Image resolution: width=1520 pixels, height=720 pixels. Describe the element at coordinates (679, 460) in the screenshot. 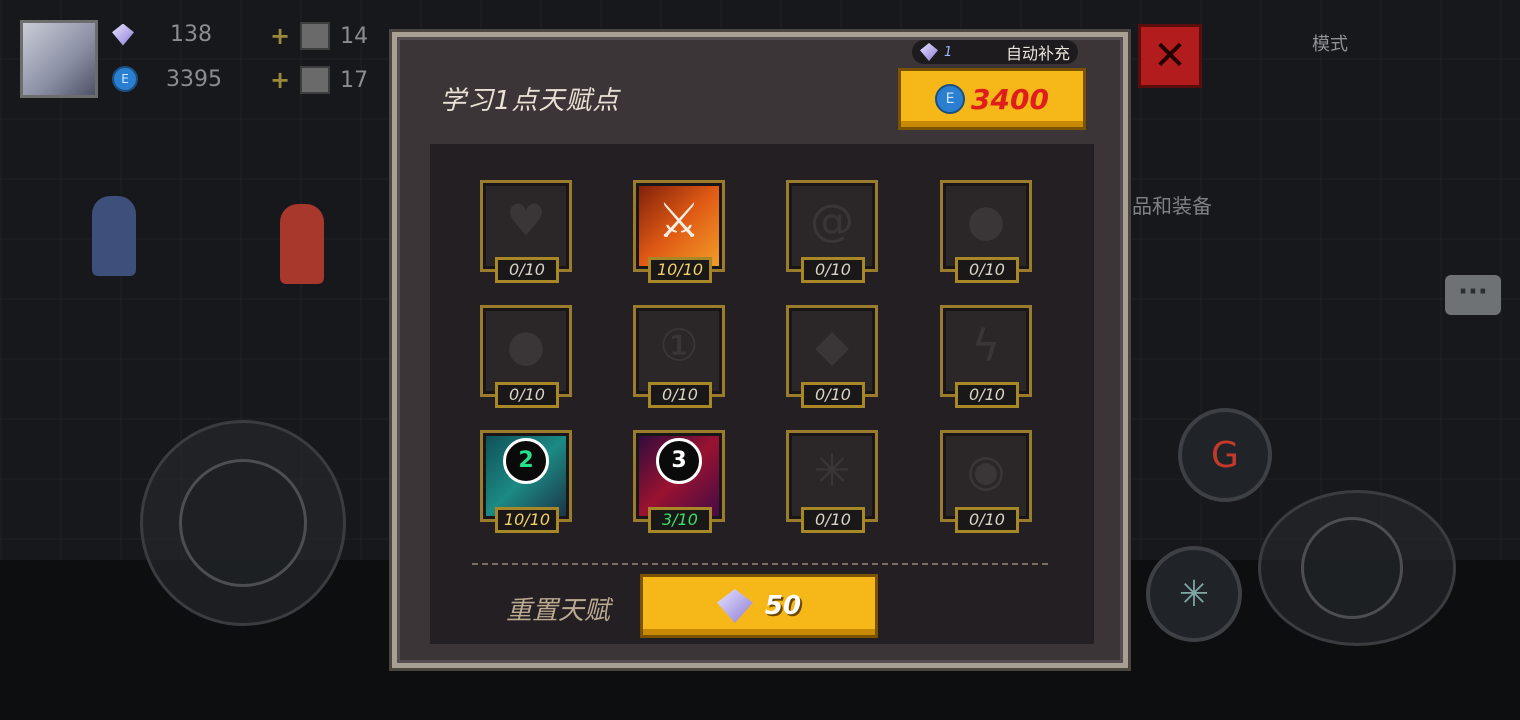

I see `rune-three-badge: 3` at that location.